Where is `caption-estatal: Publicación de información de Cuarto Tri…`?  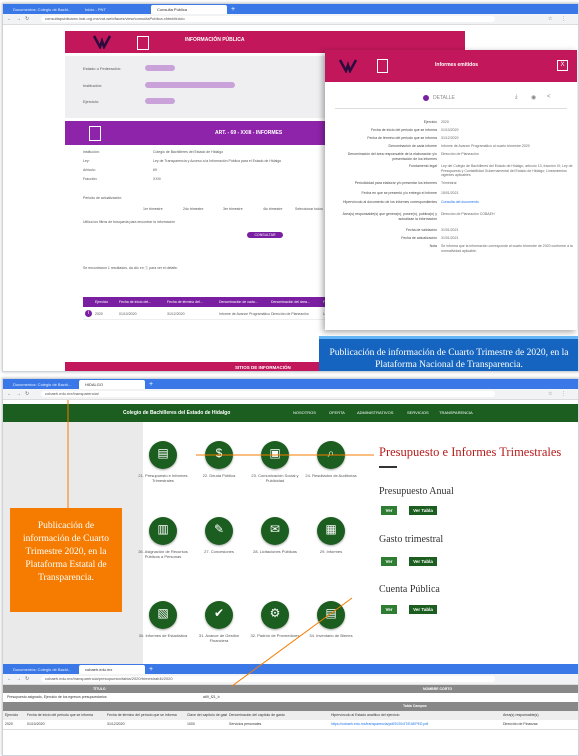
caption-estatal: Publicación de información de Cuarto Tri… is located at coordinates (66, 560).